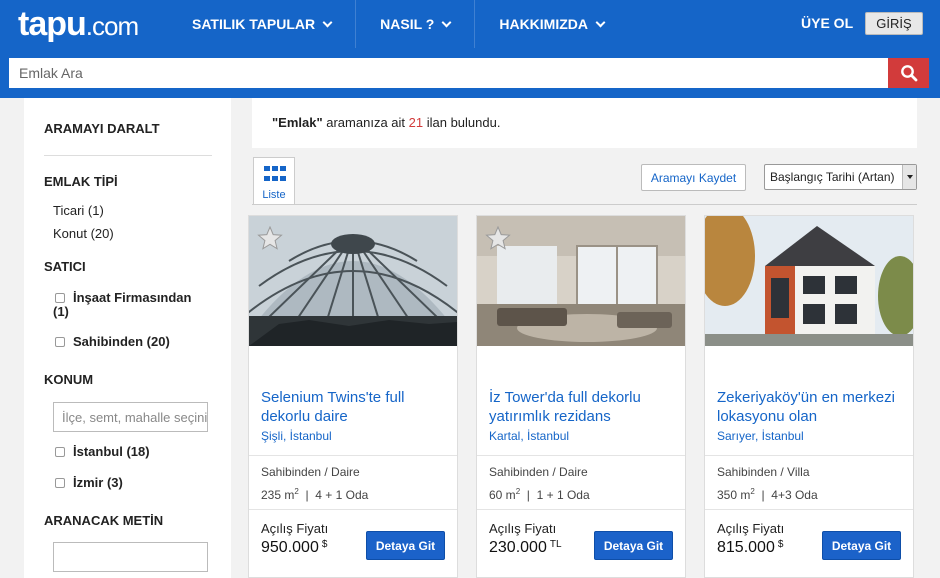 Image resolution: width=940 pixels, height=578 pixels. What do you see at coordinates (365, 122) in the screenshot?
I see `result-text-mid: aramanıza ait` at bounding box center [365, 122].